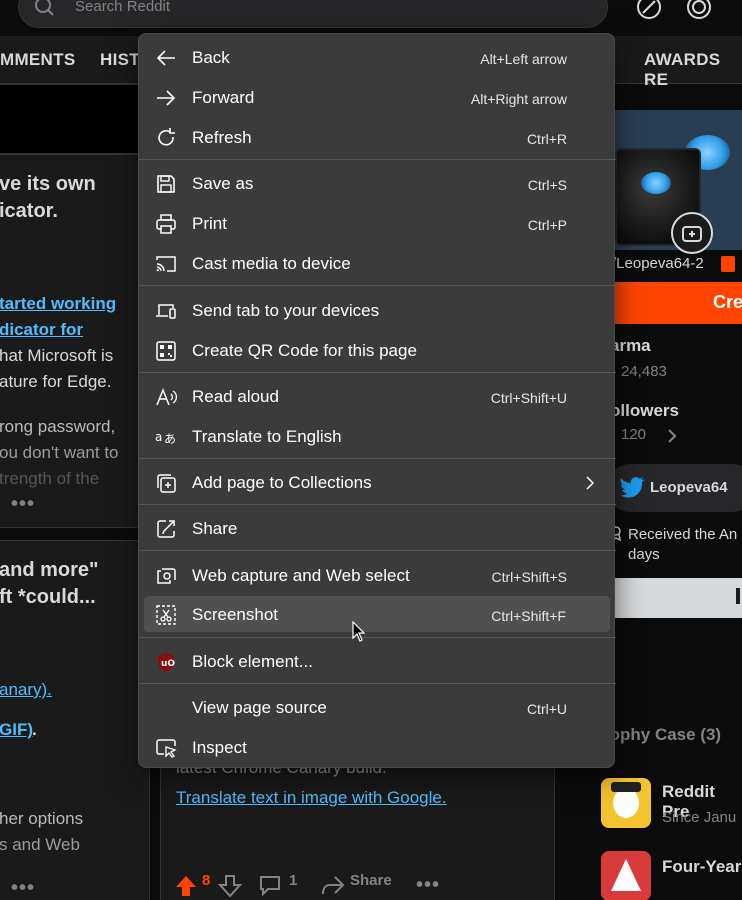  What do you see at coordinates (259, 707) in the screenshot?
I see `menu-item-label: View page source` at bounding box center [259, 707].